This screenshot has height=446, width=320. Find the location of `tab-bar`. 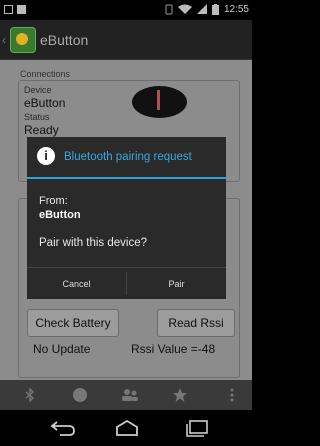

tab-bar is located at coordinates (126, 395).